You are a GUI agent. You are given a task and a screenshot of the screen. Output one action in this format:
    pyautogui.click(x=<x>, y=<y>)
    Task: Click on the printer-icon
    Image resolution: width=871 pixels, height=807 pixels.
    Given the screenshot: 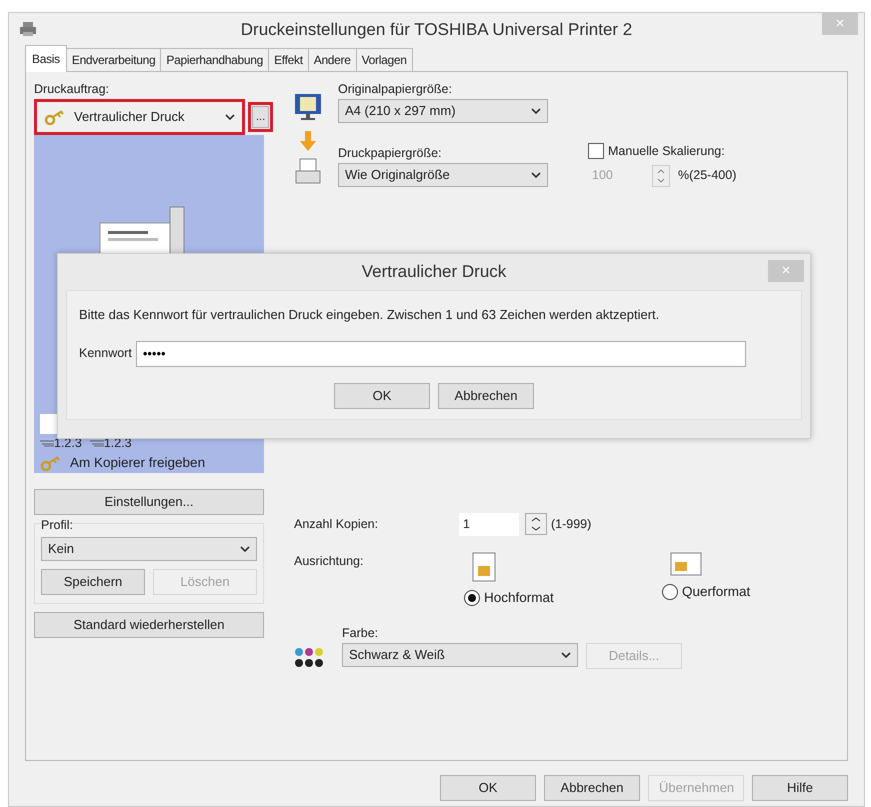 What is the action you would take?
    pyautogui.click(x=28, y=29)
    